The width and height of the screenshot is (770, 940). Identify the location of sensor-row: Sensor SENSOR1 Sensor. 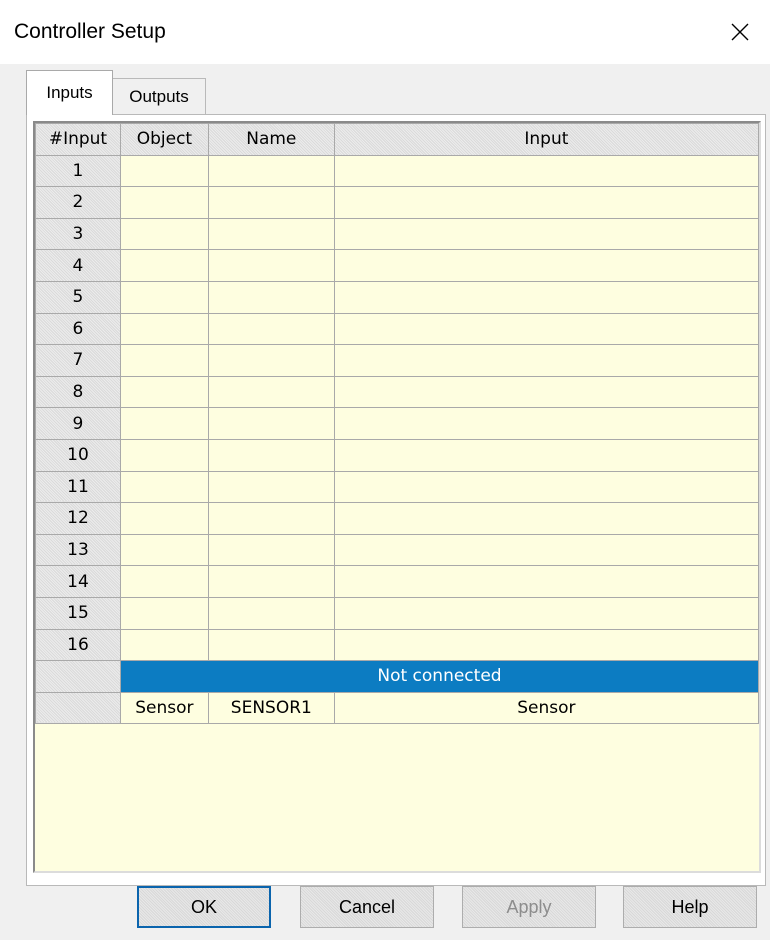
(397, 708).